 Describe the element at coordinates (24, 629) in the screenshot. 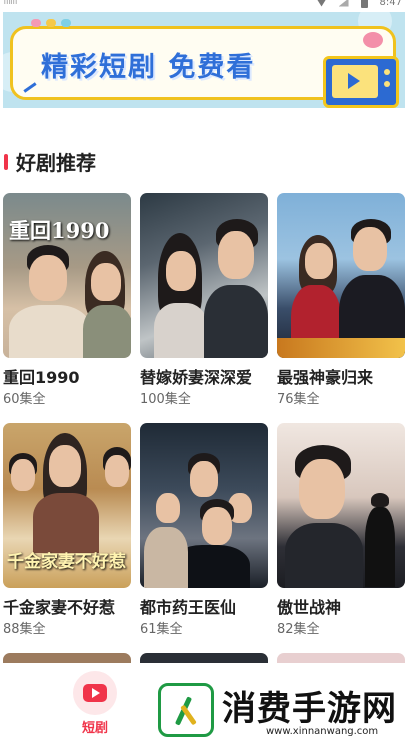

I see `drama-episodes: 88集全` at that location.